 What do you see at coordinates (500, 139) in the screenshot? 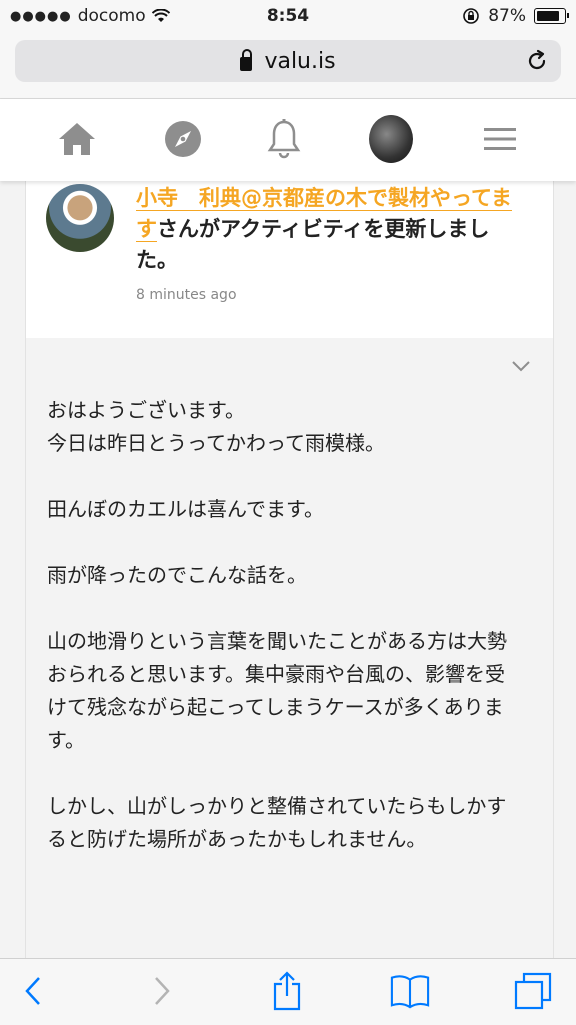
I see `menu-icon` at bounding box center [500, 139].